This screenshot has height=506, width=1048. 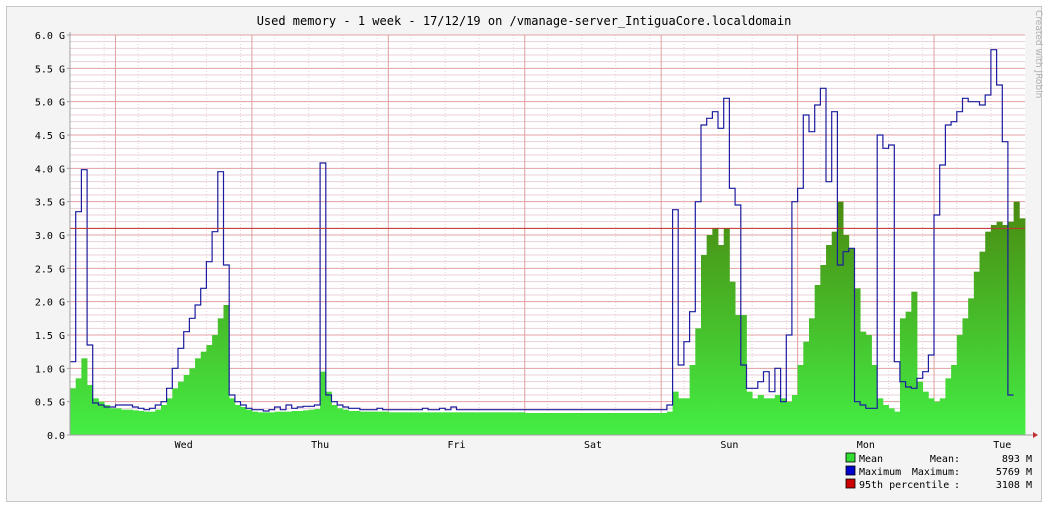 What do you see at coordinates (50, 169) in the screenshot?
I see `y-tick-label: 4.0 G` at bounding box center [50, 169].